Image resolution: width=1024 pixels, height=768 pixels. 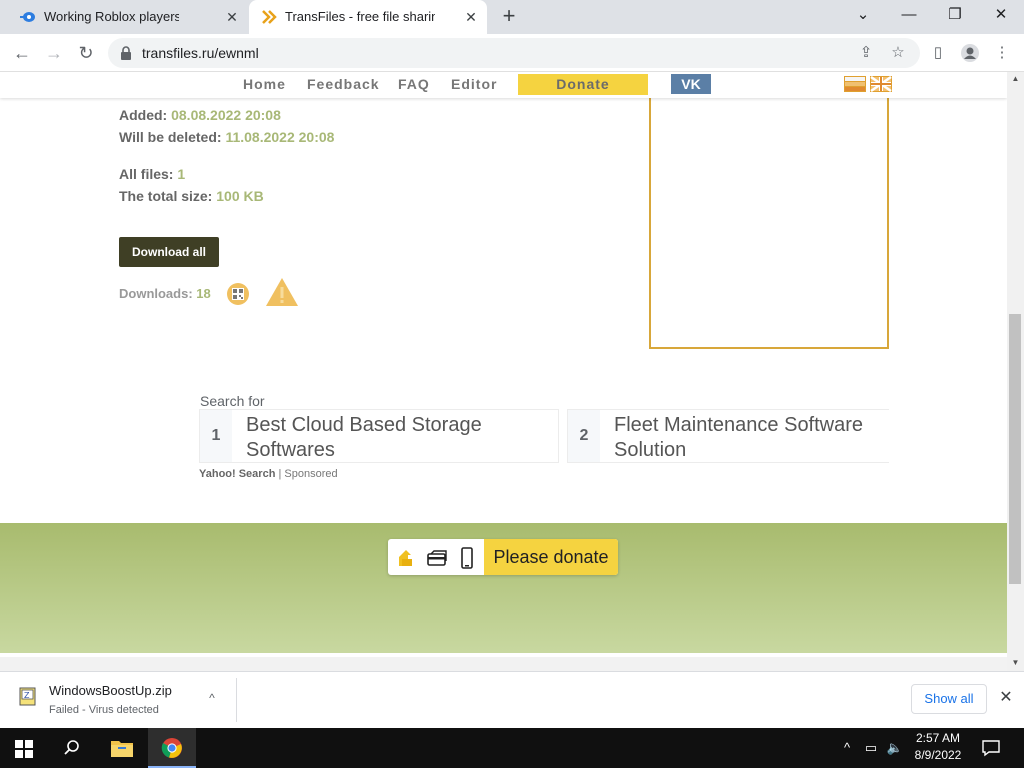 I want to click on chrome-icon, so click(x=171, y=748).